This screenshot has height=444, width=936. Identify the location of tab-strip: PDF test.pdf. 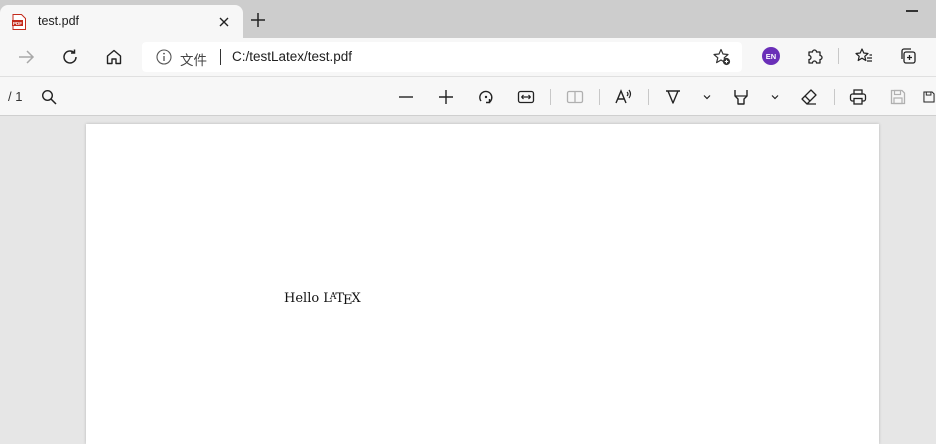
(468, 19).